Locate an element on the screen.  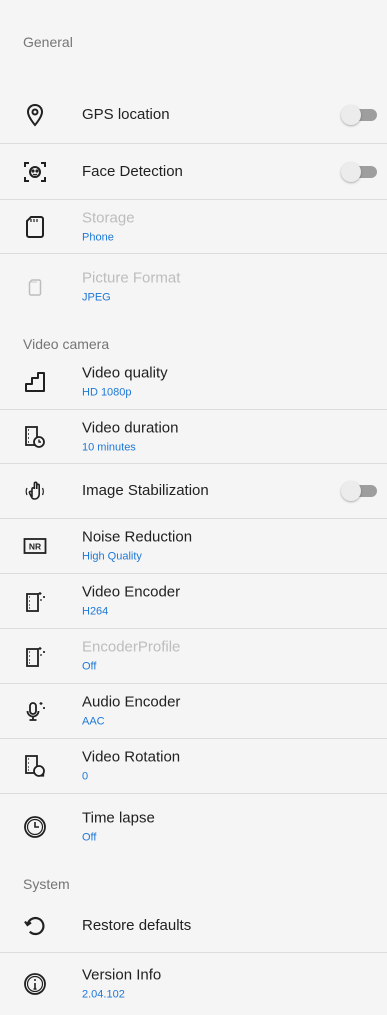
audio-encoder-label: Audio Encoder is located at coordinates (131, 702).